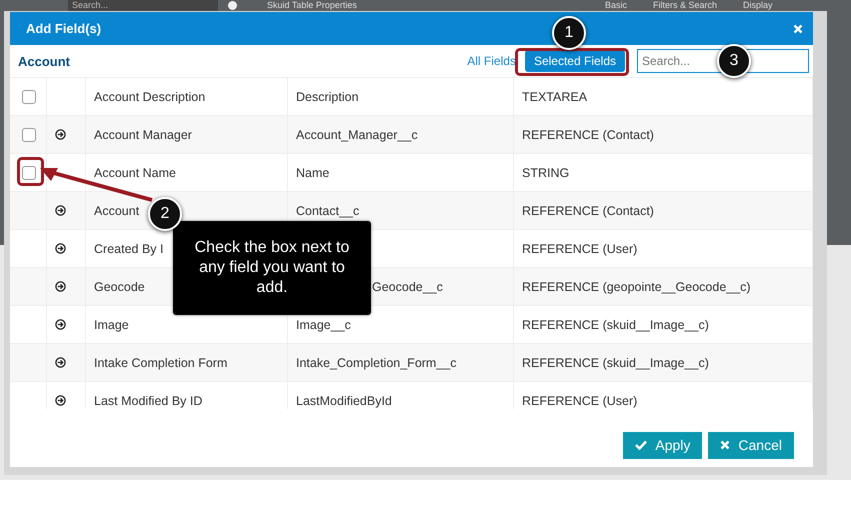 Image resolution: width=851 pixels, height=515 pixels. Describe the element at coordinates (357, 135) in the screenshot. I see `field-name: Account_Manager__c` at that location.